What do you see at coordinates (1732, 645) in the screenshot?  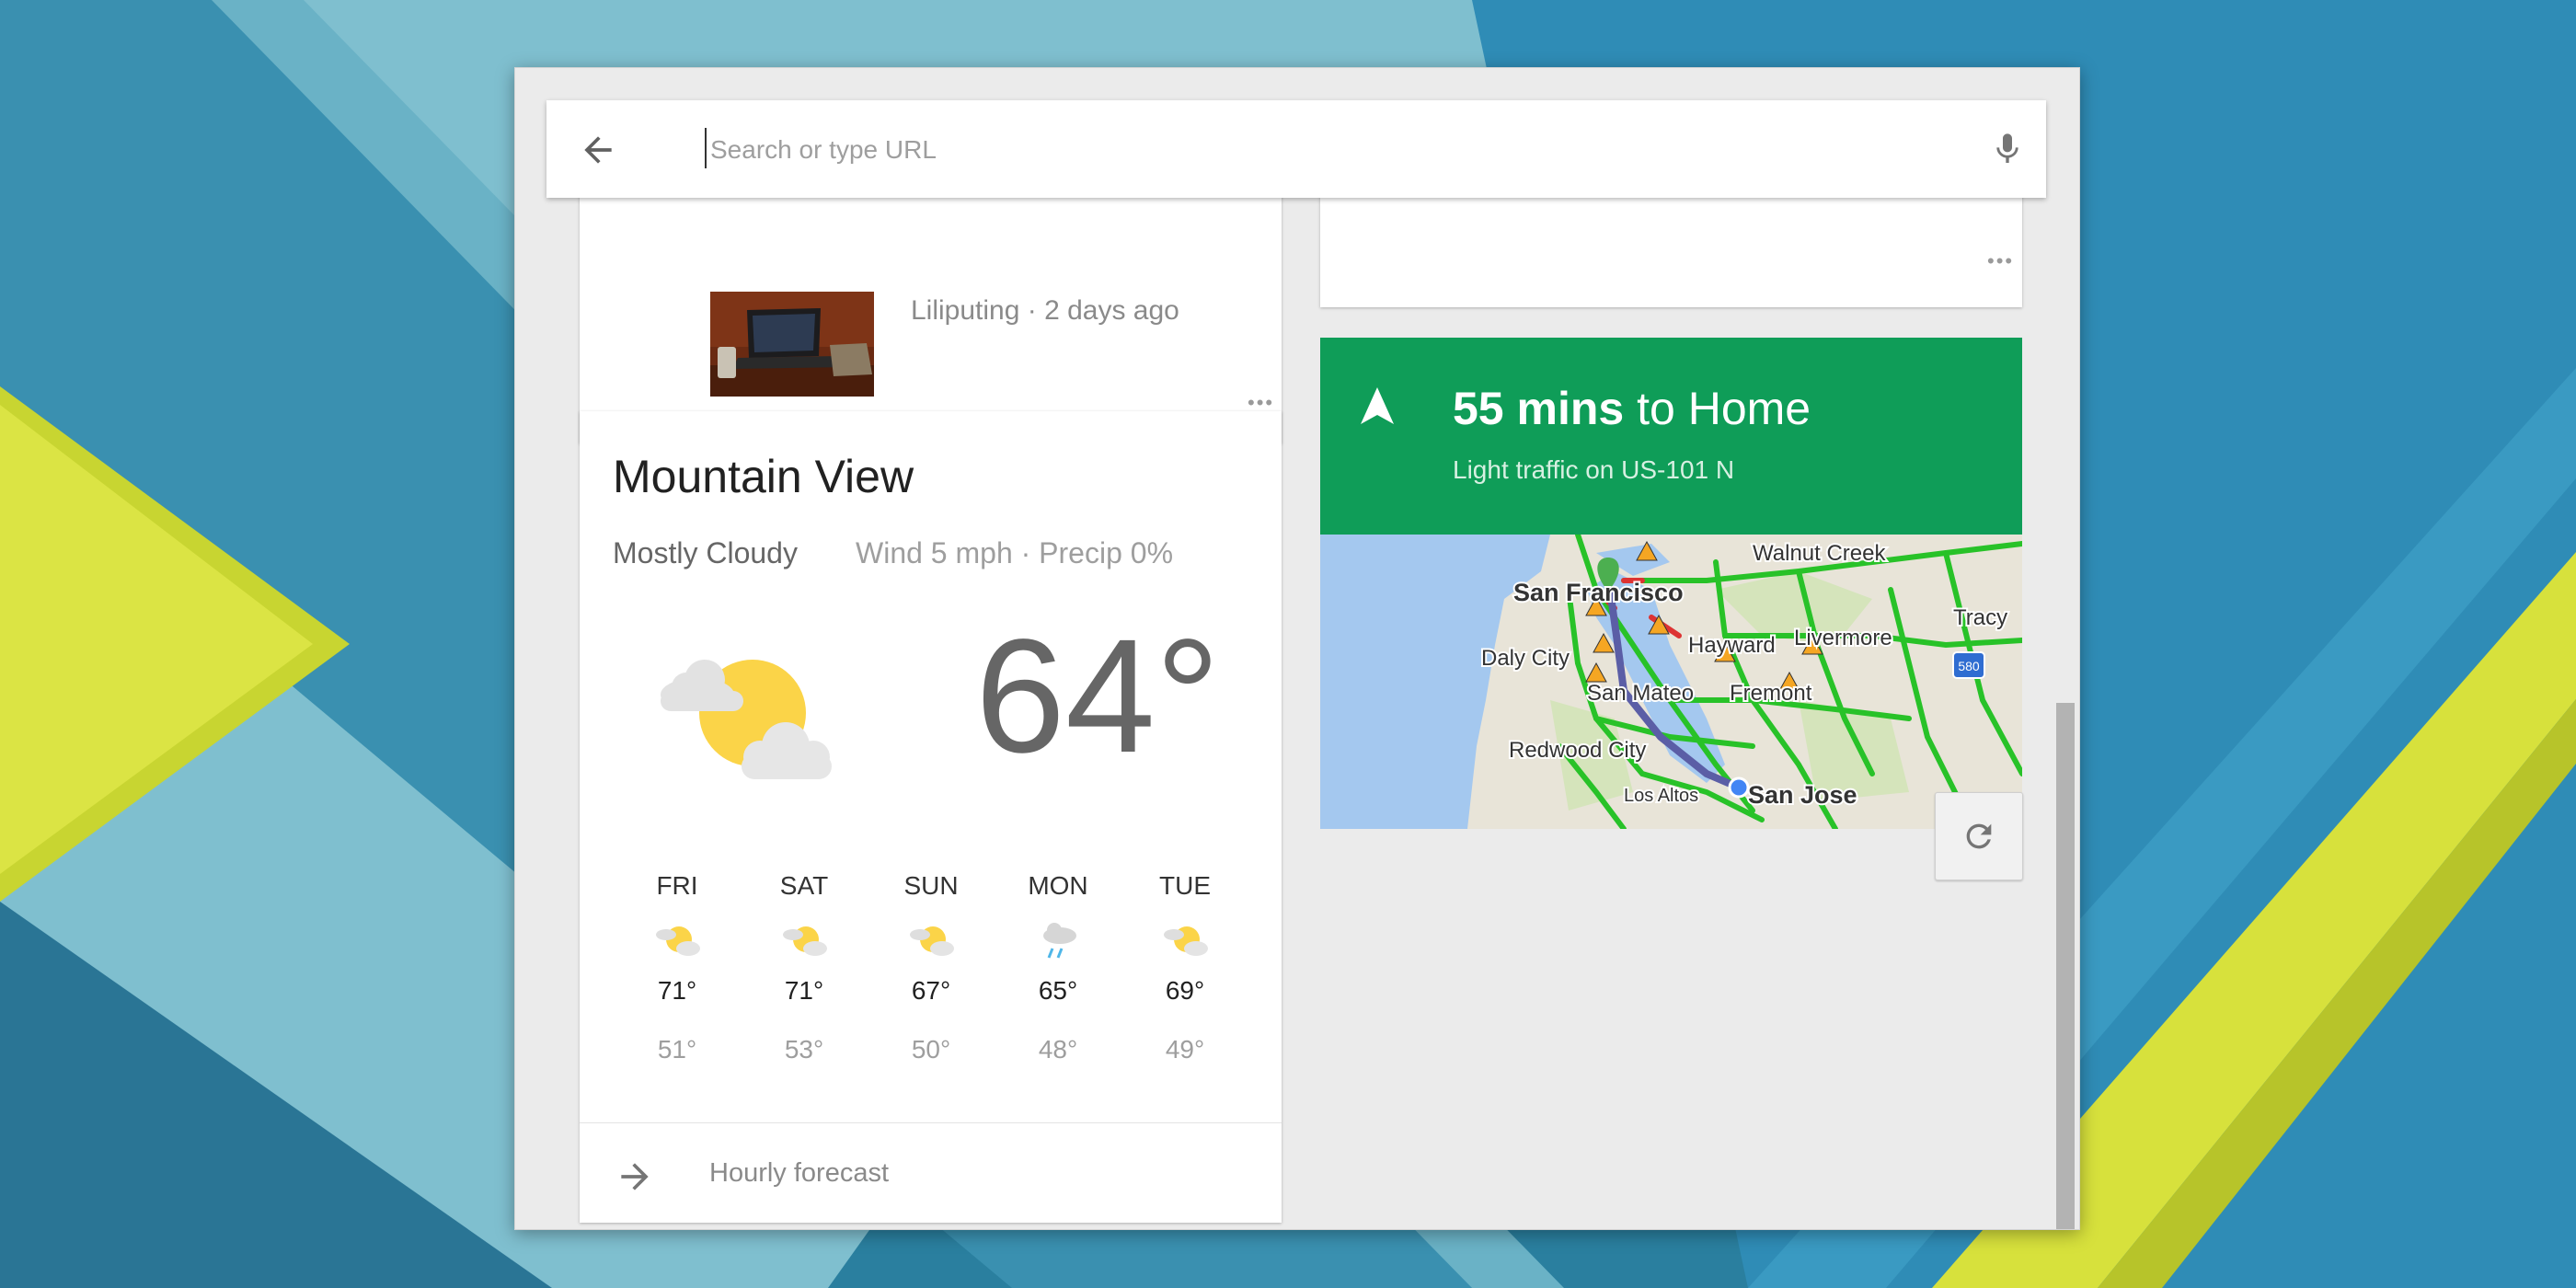 I see `map-label: Hayward` at bounding box center [1732, 645].